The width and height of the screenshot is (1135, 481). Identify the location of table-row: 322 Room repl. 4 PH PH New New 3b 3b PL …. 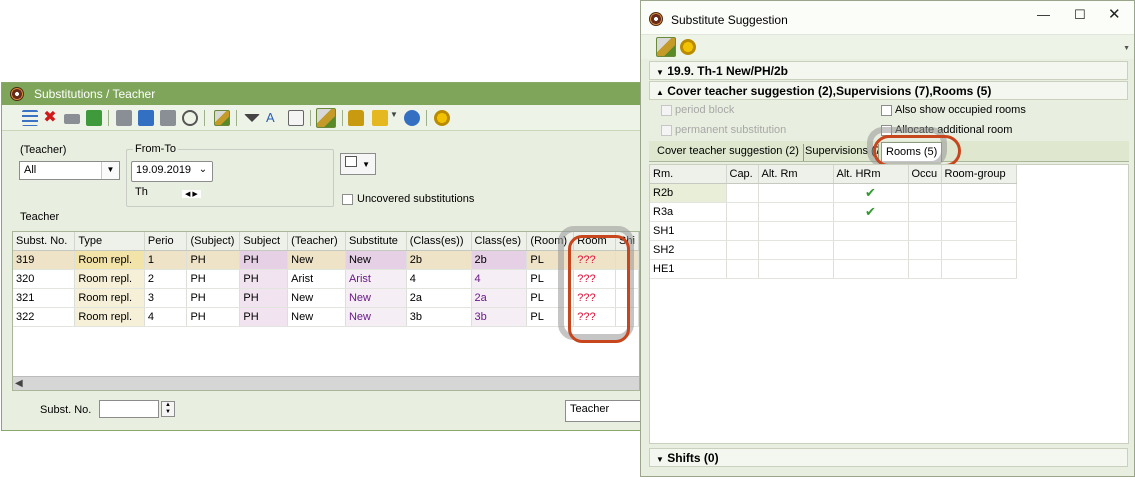
(326, 317).